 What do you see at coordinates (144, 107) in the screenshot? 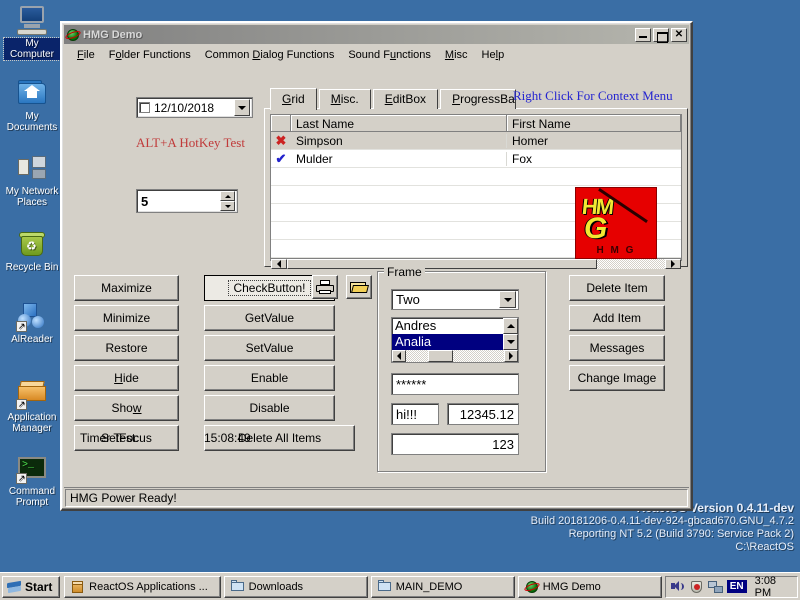
I see `date-picker-checkbox` at bounding box center [144, 107].